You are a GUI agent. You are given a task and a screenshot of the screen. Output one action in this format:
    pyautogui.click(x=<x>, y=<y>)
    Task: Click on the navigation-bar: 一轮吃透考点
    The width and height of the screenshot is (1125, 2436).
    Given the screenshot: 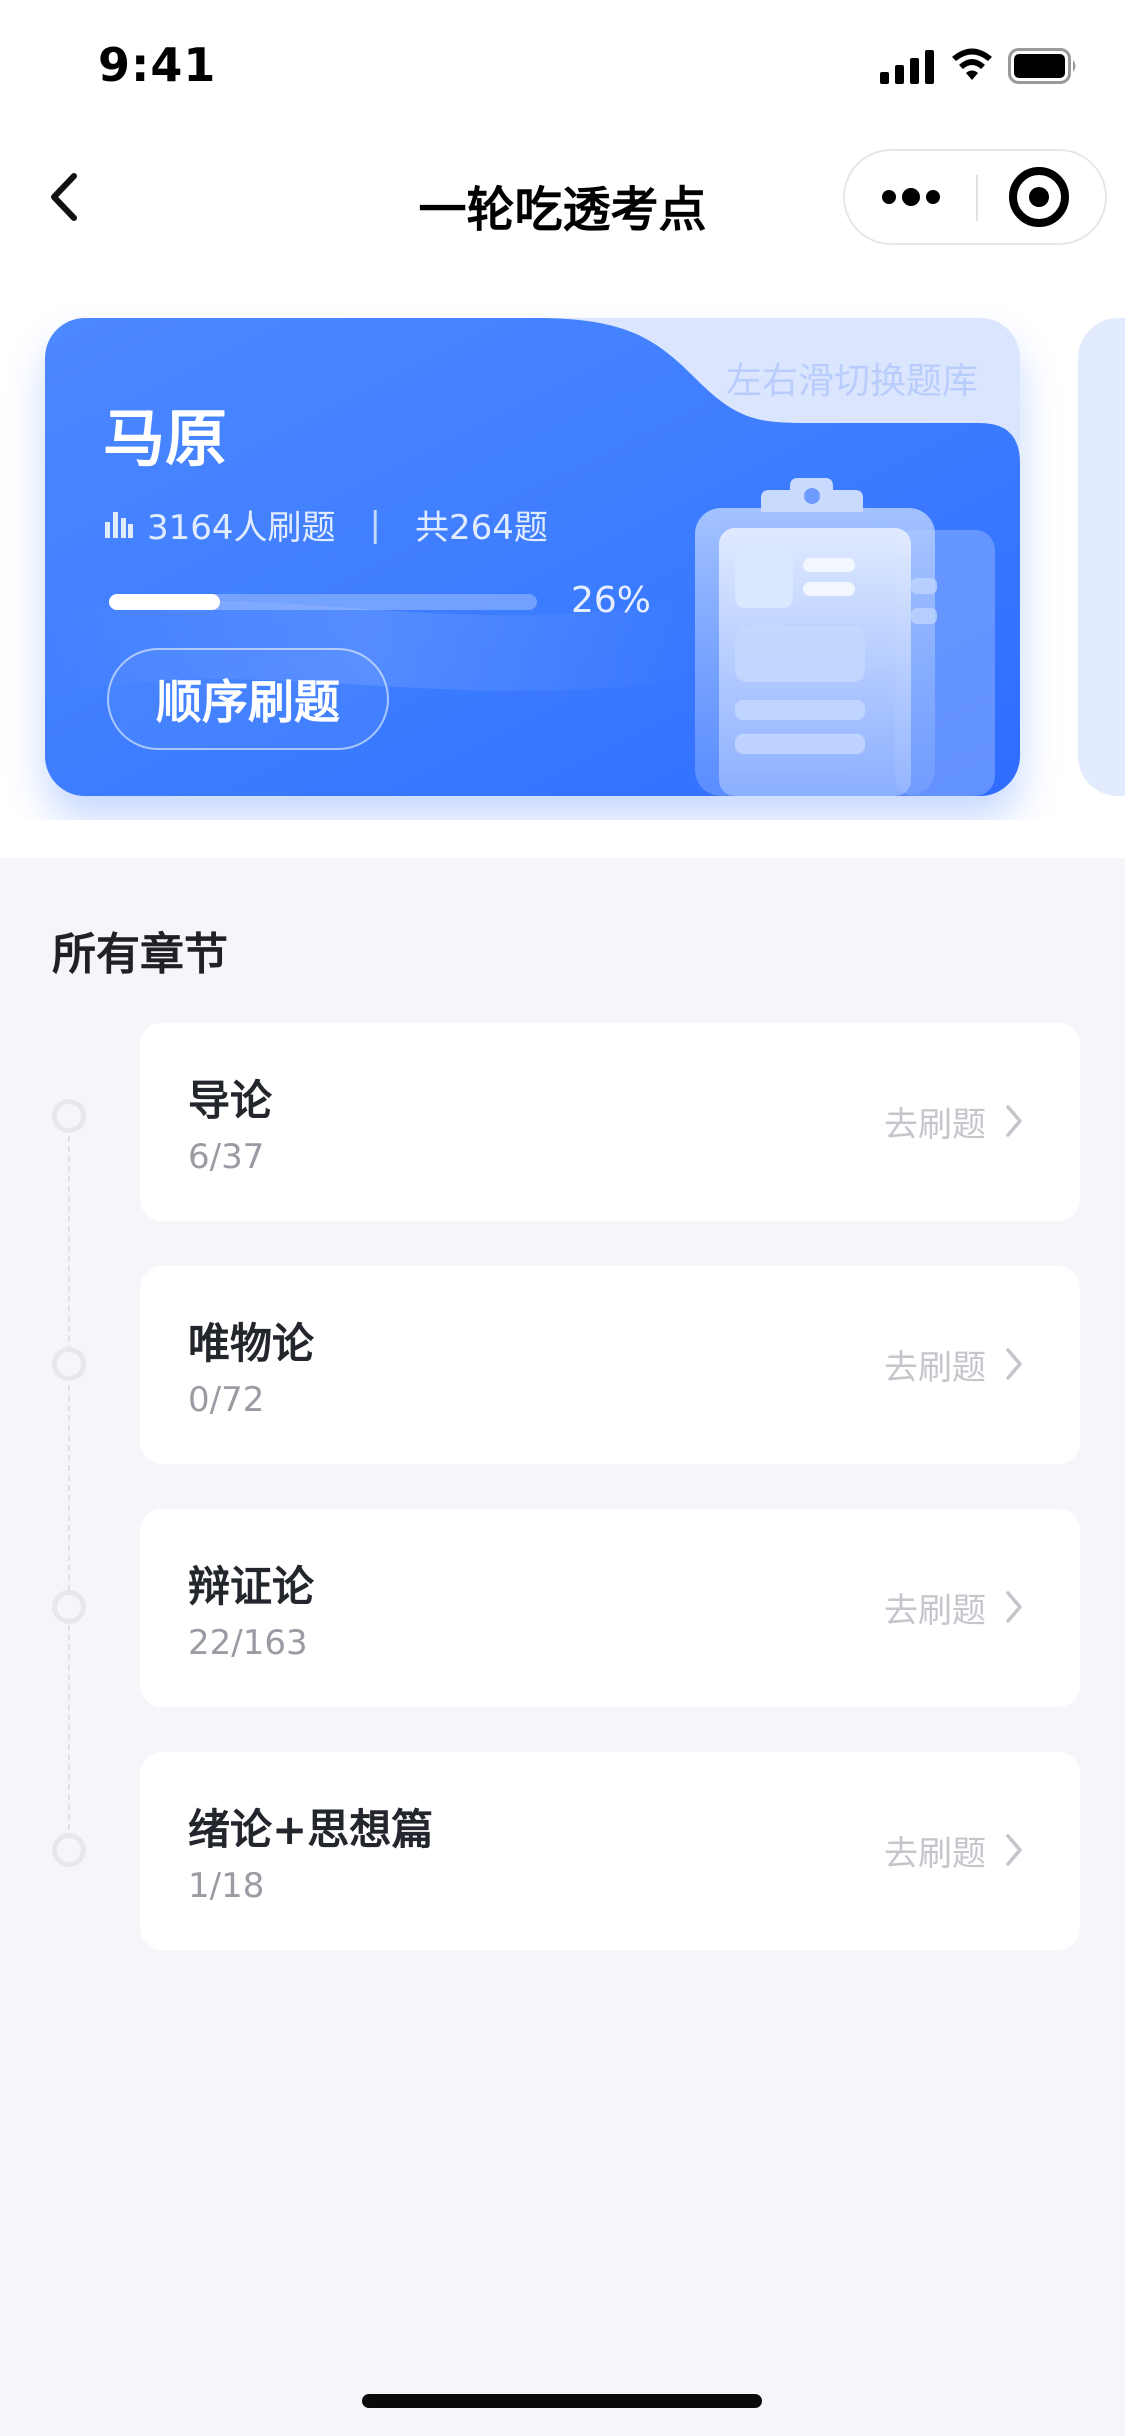 What is the action you would take?
    pyautogui.click(x=562, y=198)
    